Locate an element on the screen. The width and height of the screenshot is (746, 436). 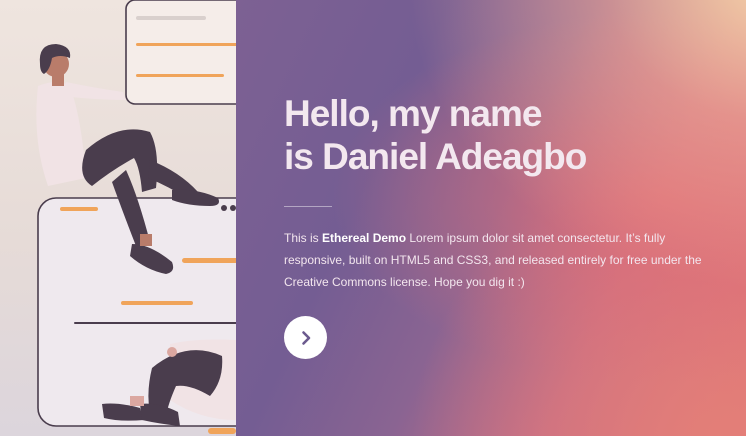
lying-hand is located at coordinates (172, 352).